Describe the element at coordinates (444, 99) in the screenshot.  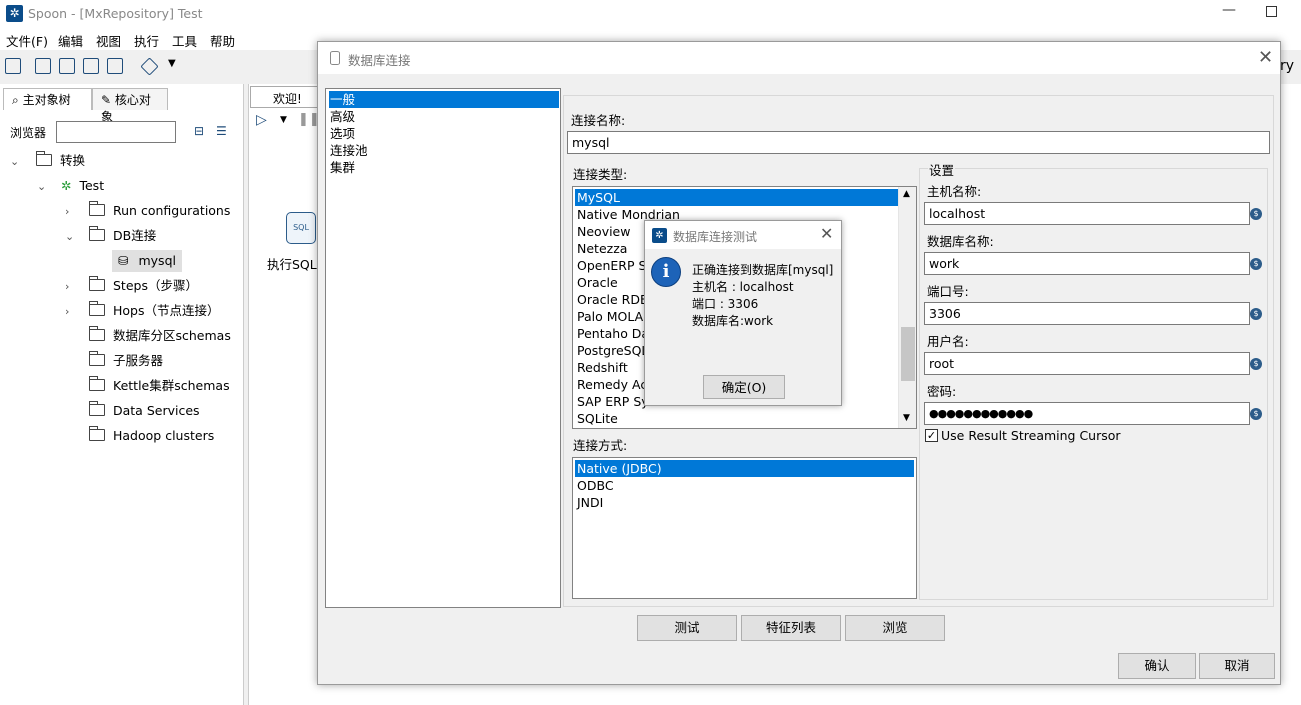
I see `nav-item-general: 一般` at that location.